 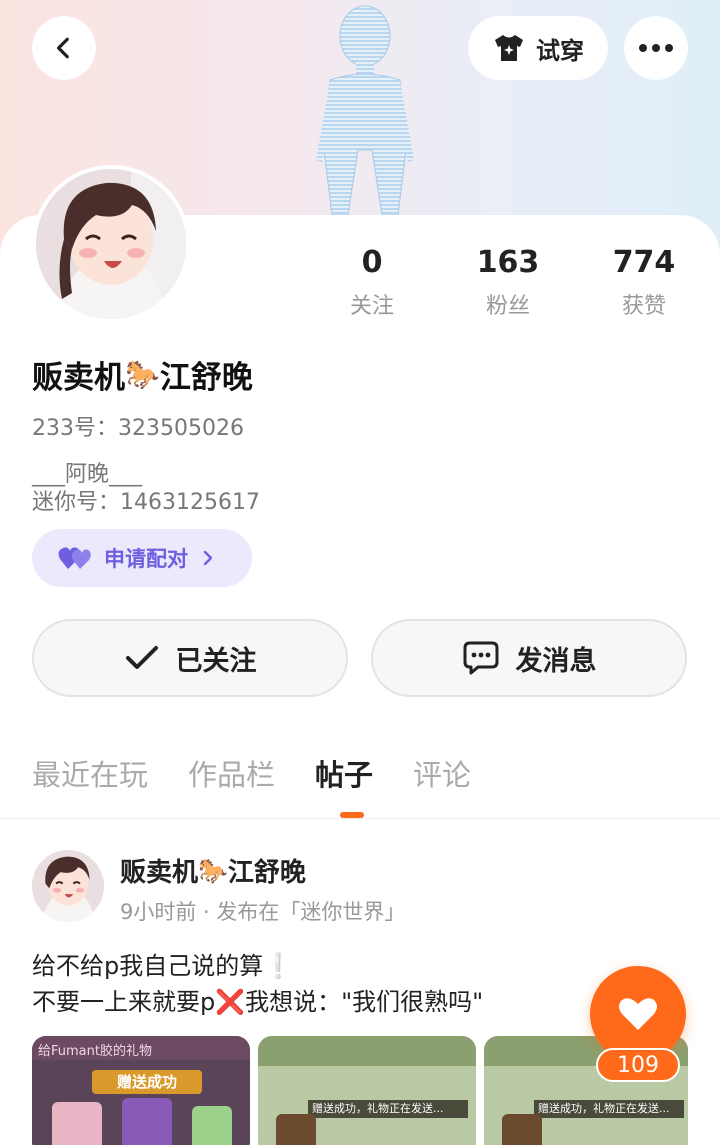 I want to click on post-line2b-text: 我想说："我们很熟吗", so click(x=364, y=1002).